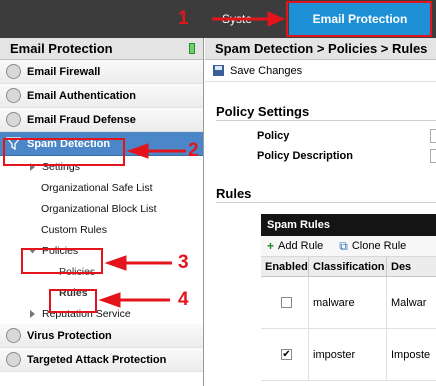  I want to click on sidebar-item-label: Email Fraud Defense, so click(81, 119).